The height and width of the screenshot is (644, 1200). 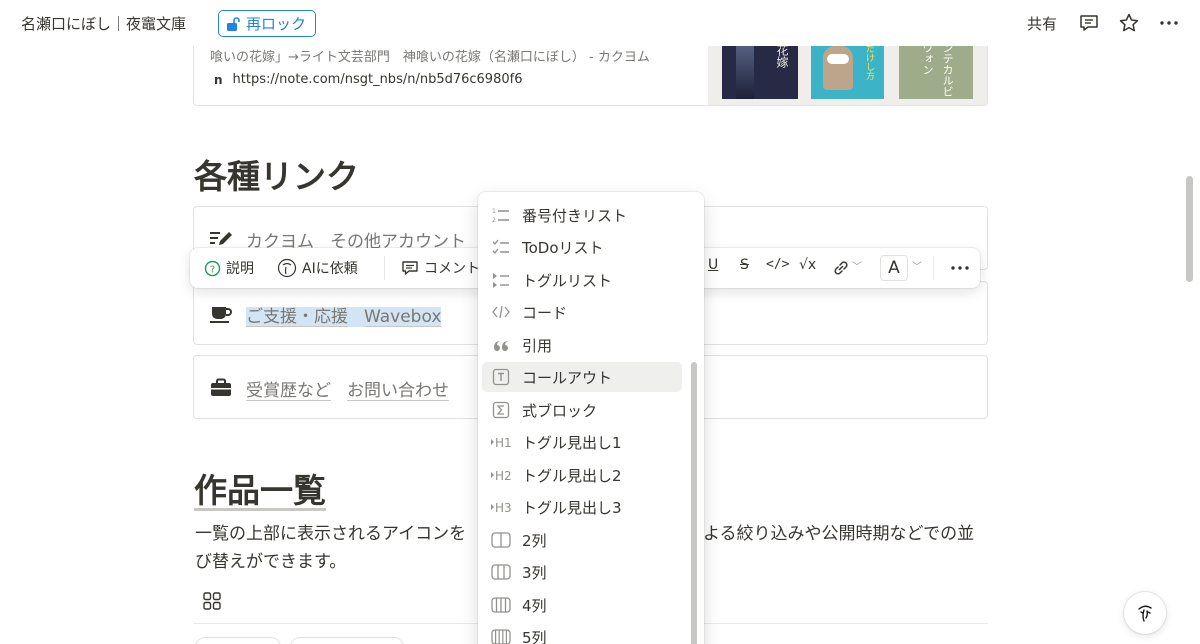 I want to click on toggle-heading-2-icon: H2, so click(x=501, y=475).